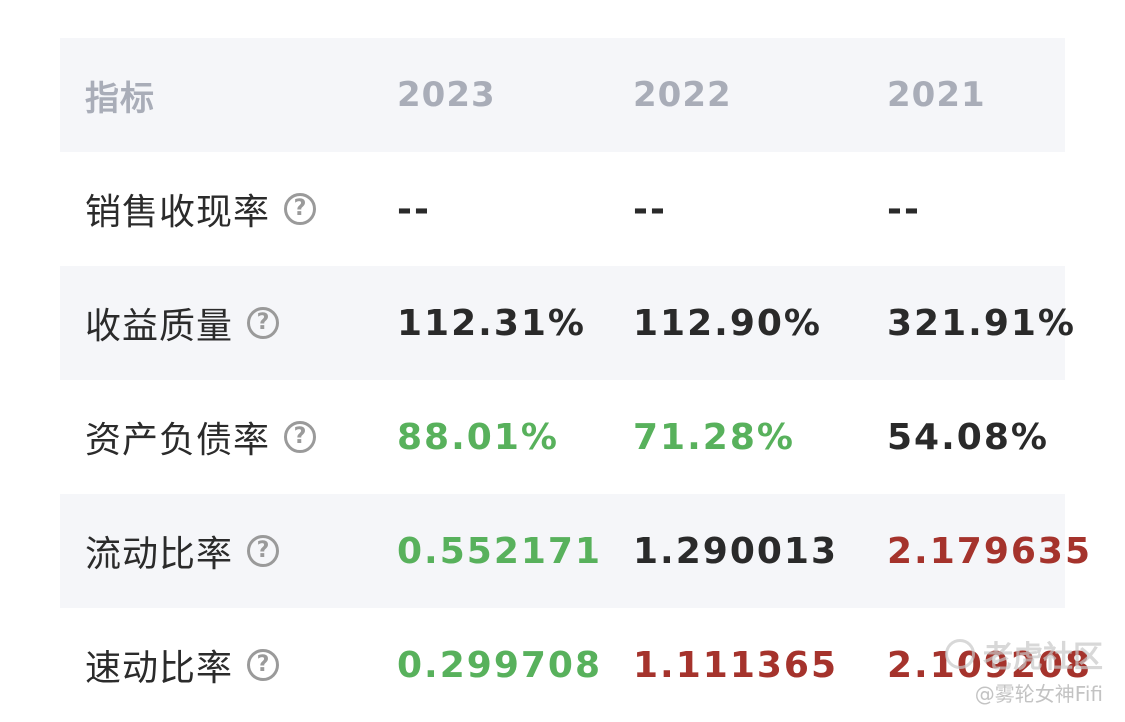 Image resolution: width=1125 pixels, height=722 pixels. I want to click on watermark-logo: 老虎社区, so click(1024, 654).